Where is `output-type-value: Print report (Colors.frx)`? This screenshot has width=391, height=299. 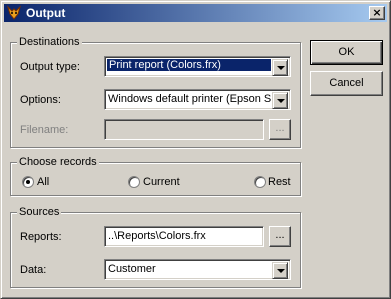
output-type-value: Print report (Colors.frx) is located at coordinates (189, 65).